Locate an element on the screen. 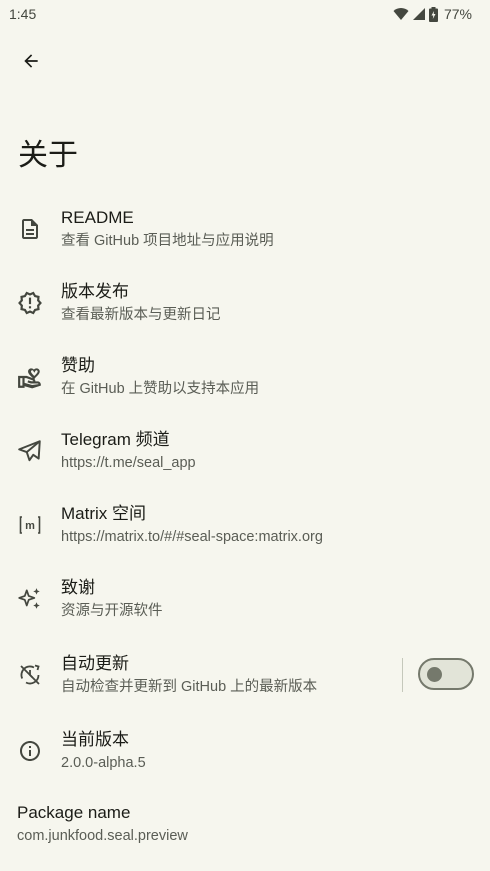 This screenshot has height=871, width=490. send-icon is located at coordinates (30, 451).